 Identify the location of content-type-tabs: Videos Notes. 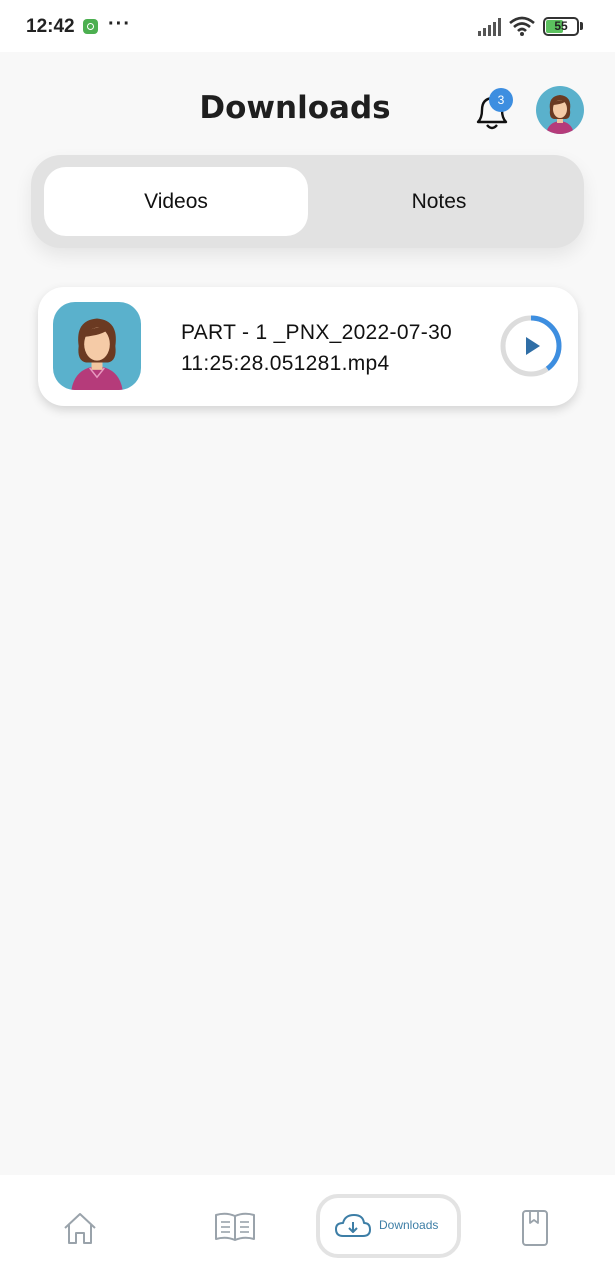
(307, 201).